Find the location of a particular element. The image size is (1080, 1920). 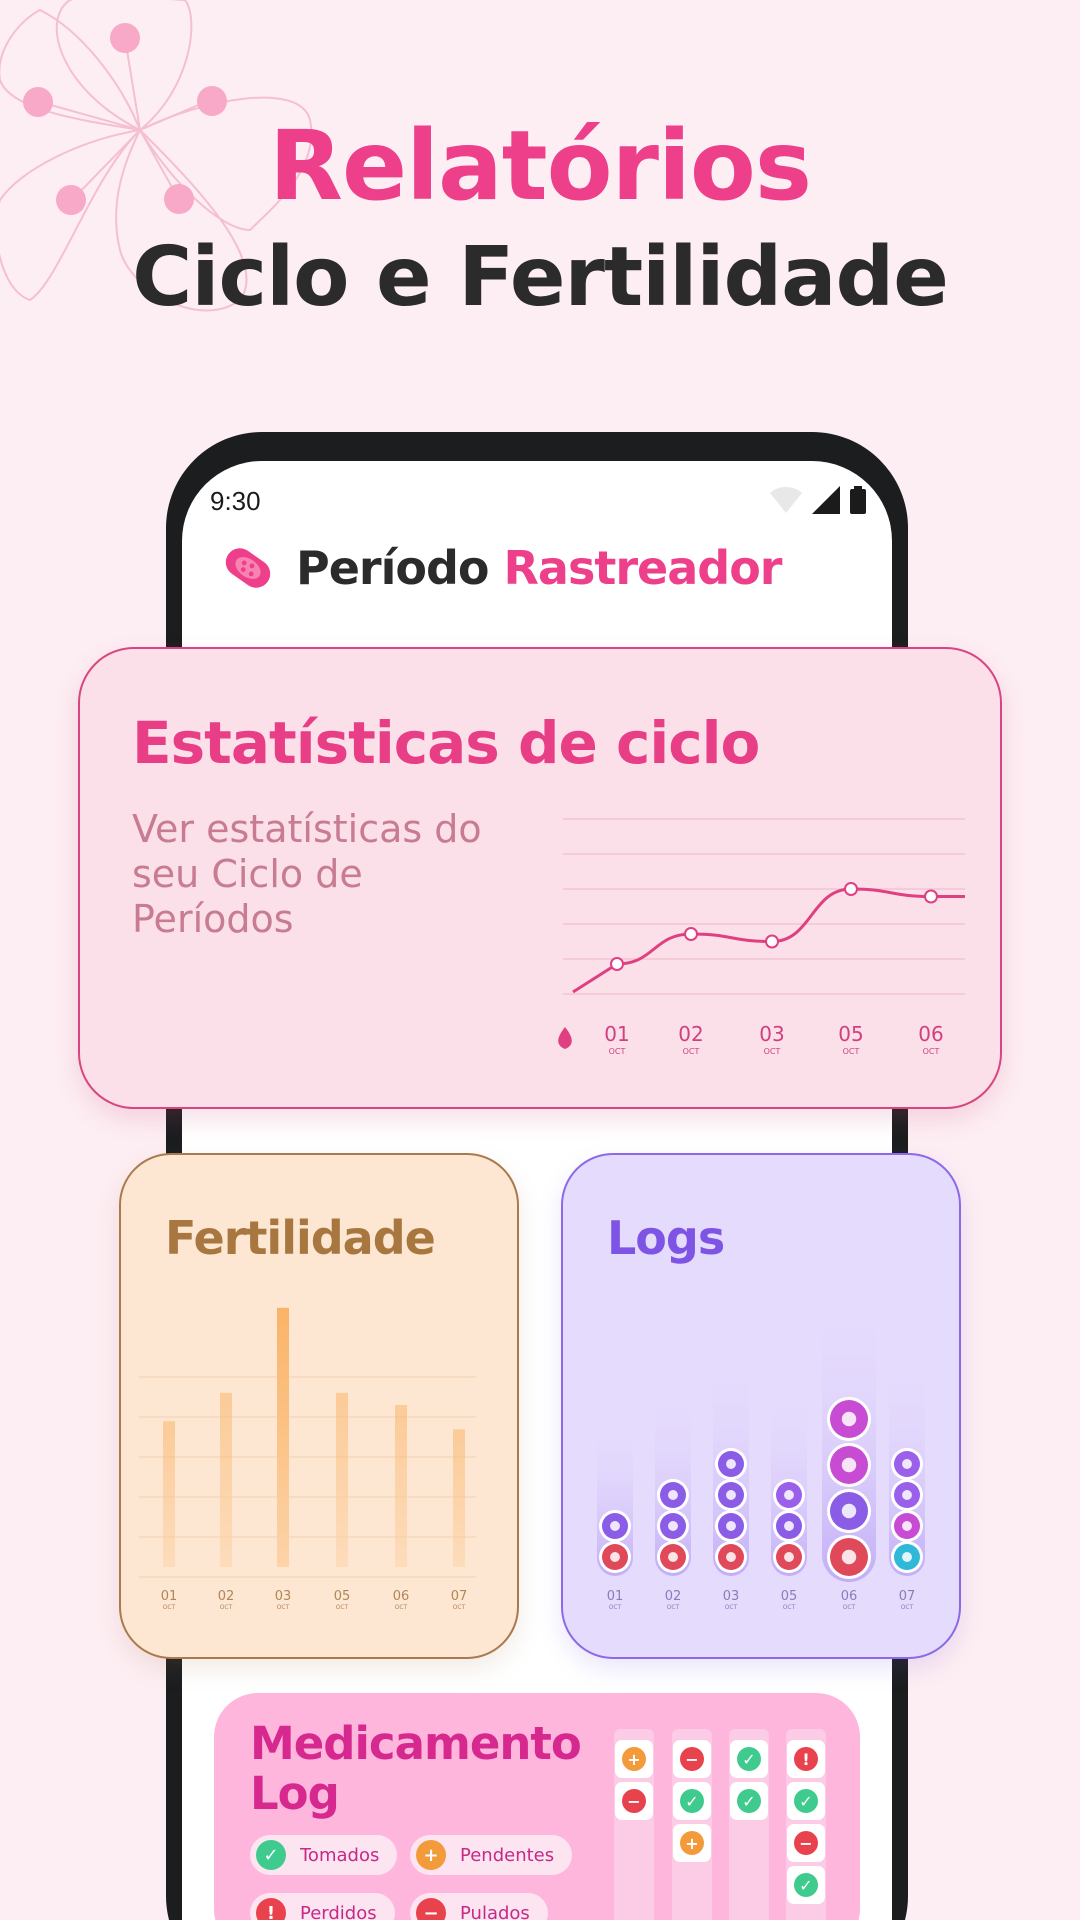

shield-icon-glyph is located at coordinates (907, 1557).